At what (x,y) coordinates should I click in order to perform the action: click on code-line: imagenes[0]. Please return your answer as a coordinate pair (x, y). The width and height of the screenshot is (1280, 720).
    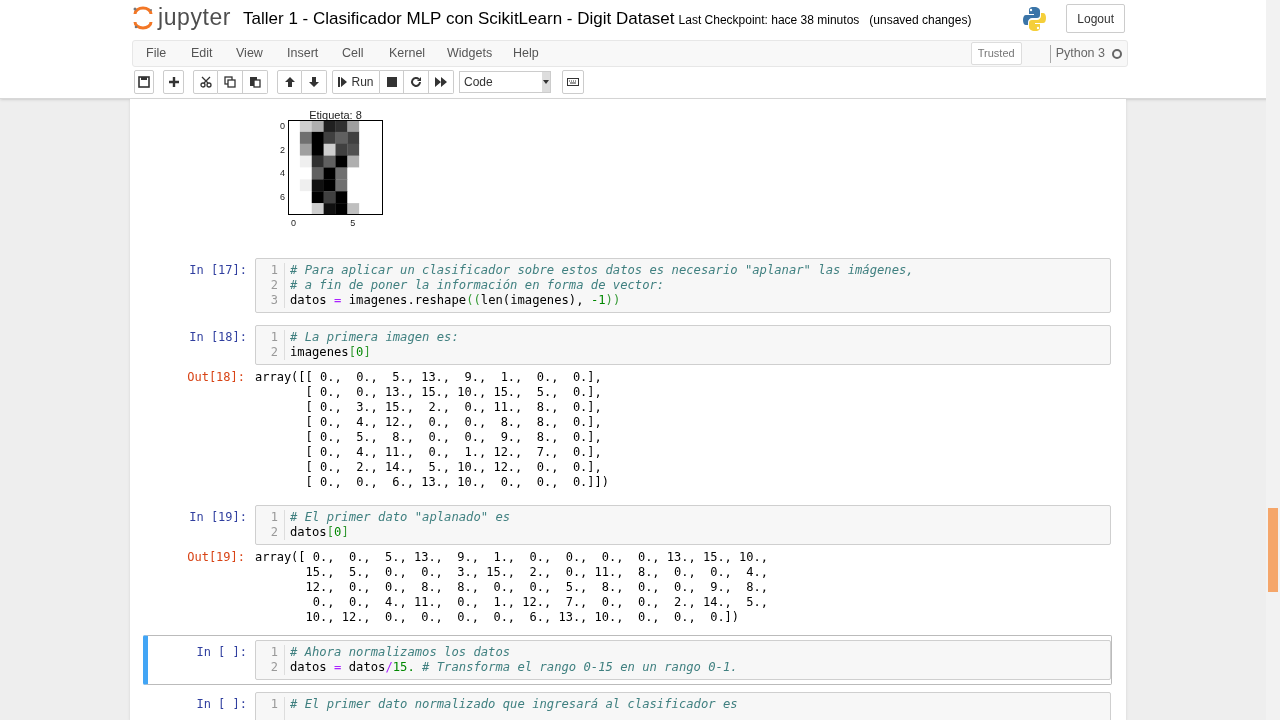
    Looking at the image, I should click on (331, 352).